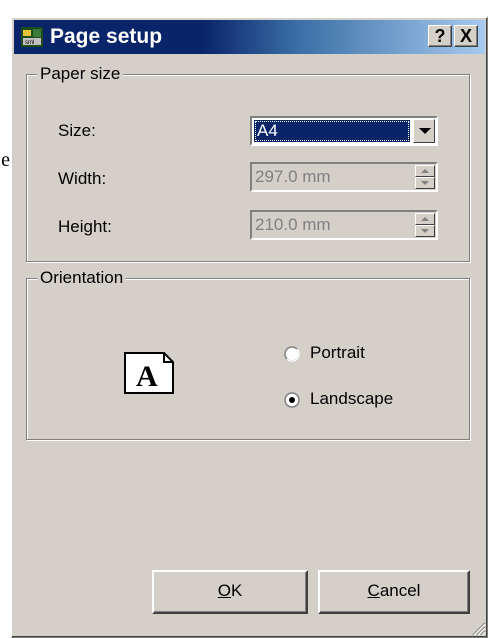 The image size is (488, 638). I want to click on landscape-radio, so click(292, 400).